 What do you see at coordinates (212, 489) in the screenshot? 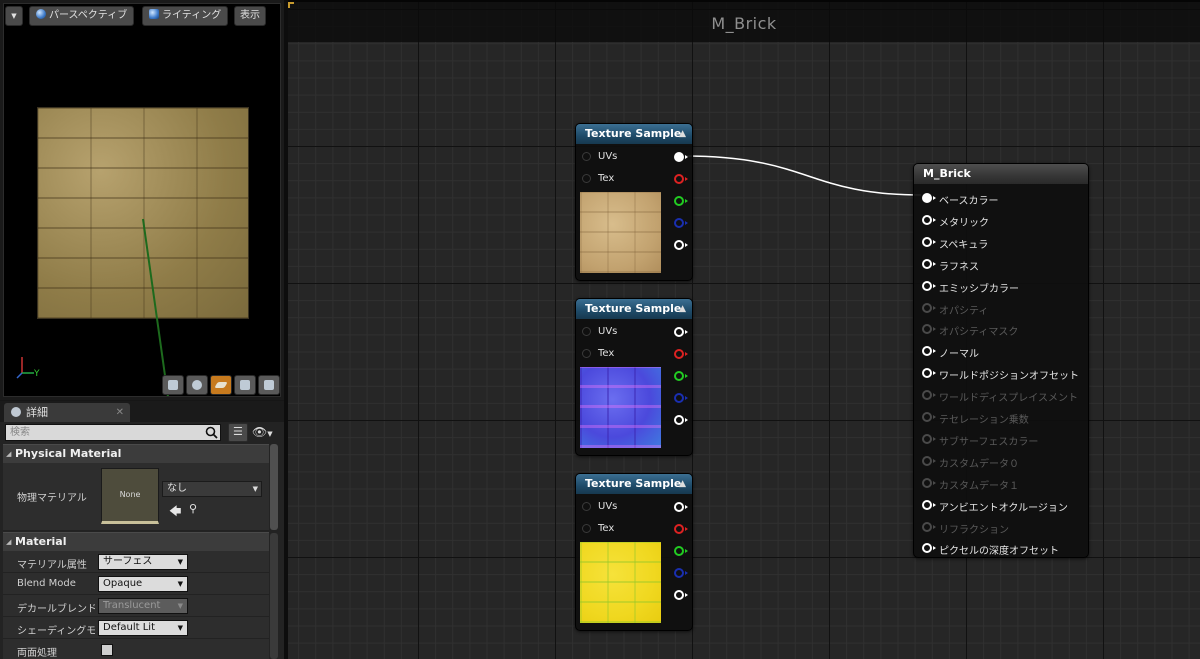
I see `physical-material-dropdown: なし` at bounding box center [212, 489].